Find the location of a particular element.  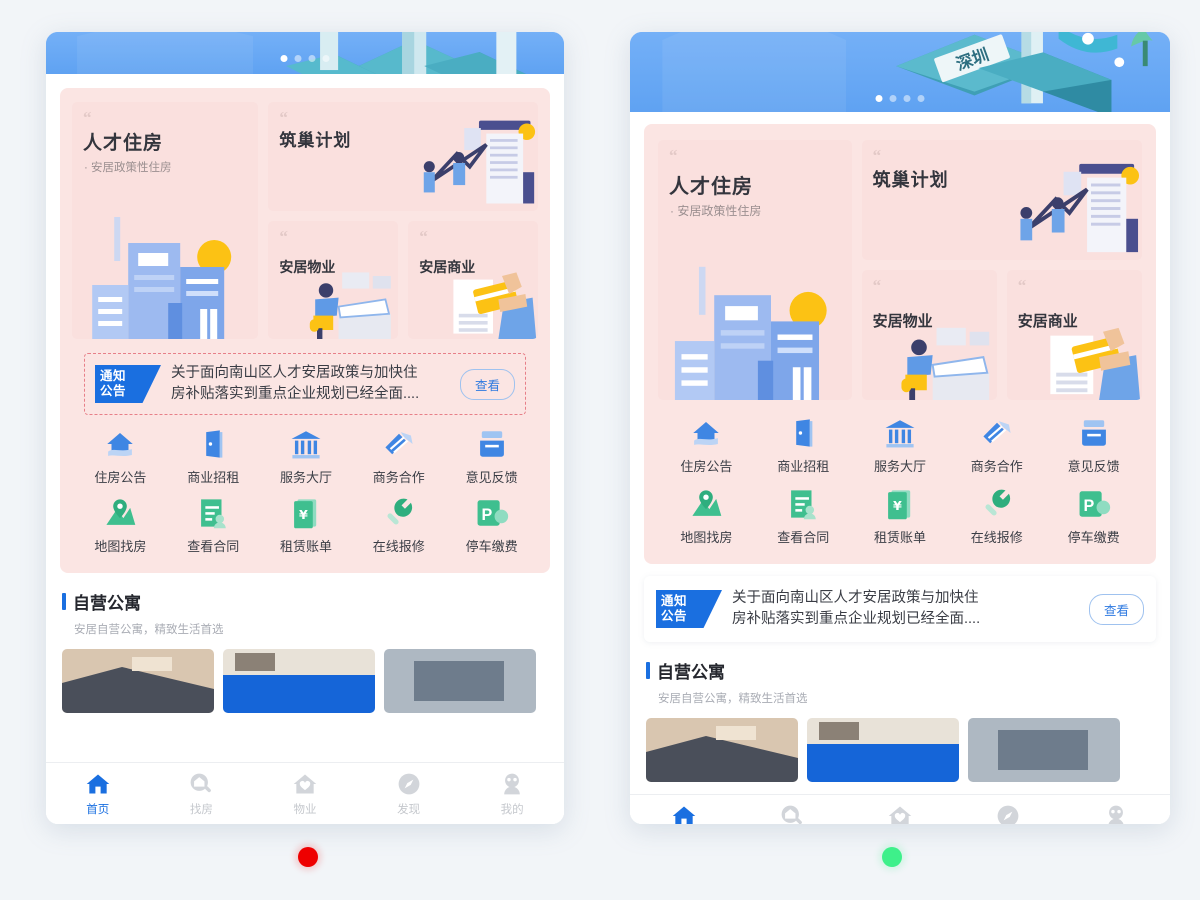

quick-action-label: 查看合同 is located at coordinates (803, 537).